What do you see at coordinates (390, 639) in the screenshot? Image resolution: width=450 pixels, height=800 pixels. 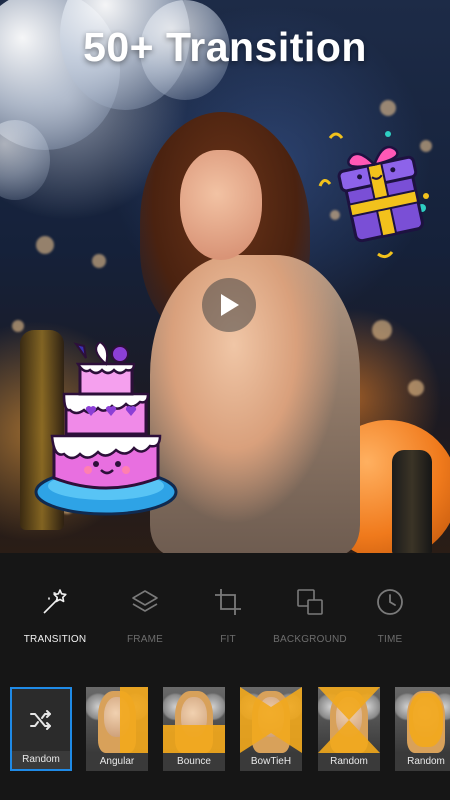 I see `tool-time-label: TIME` at bounding box center [390, 639].